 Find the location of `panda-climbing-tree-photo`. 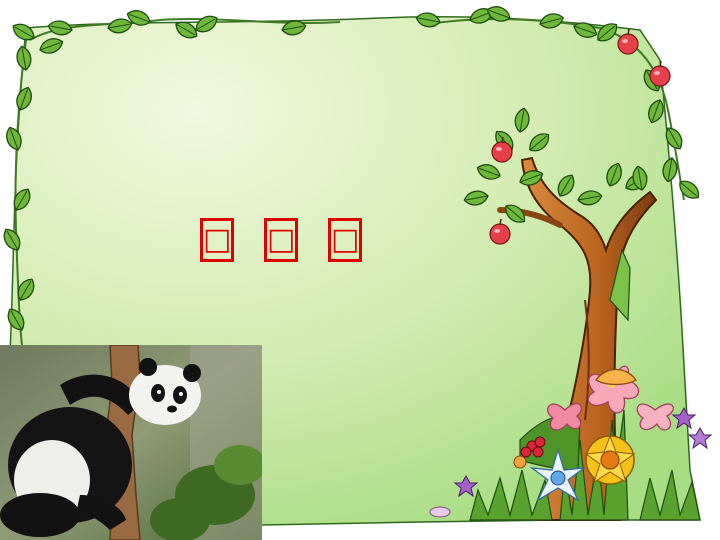

panda-climbing-tree-photo is located at coordinates (131, 442).